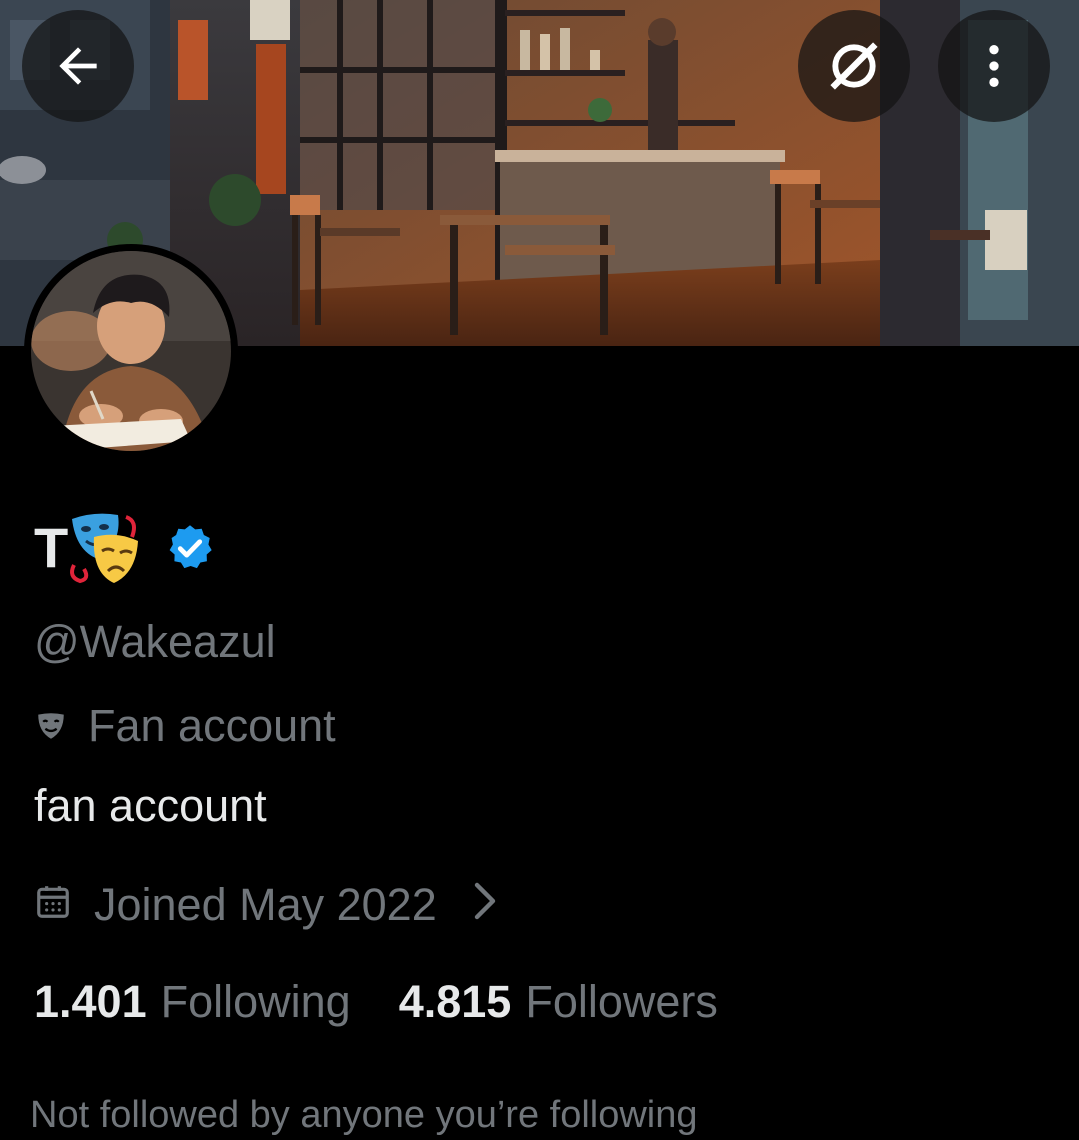 The width and height of the screenshot is (1079, 1140). I want to click on grok-icon, so click(854, 66).